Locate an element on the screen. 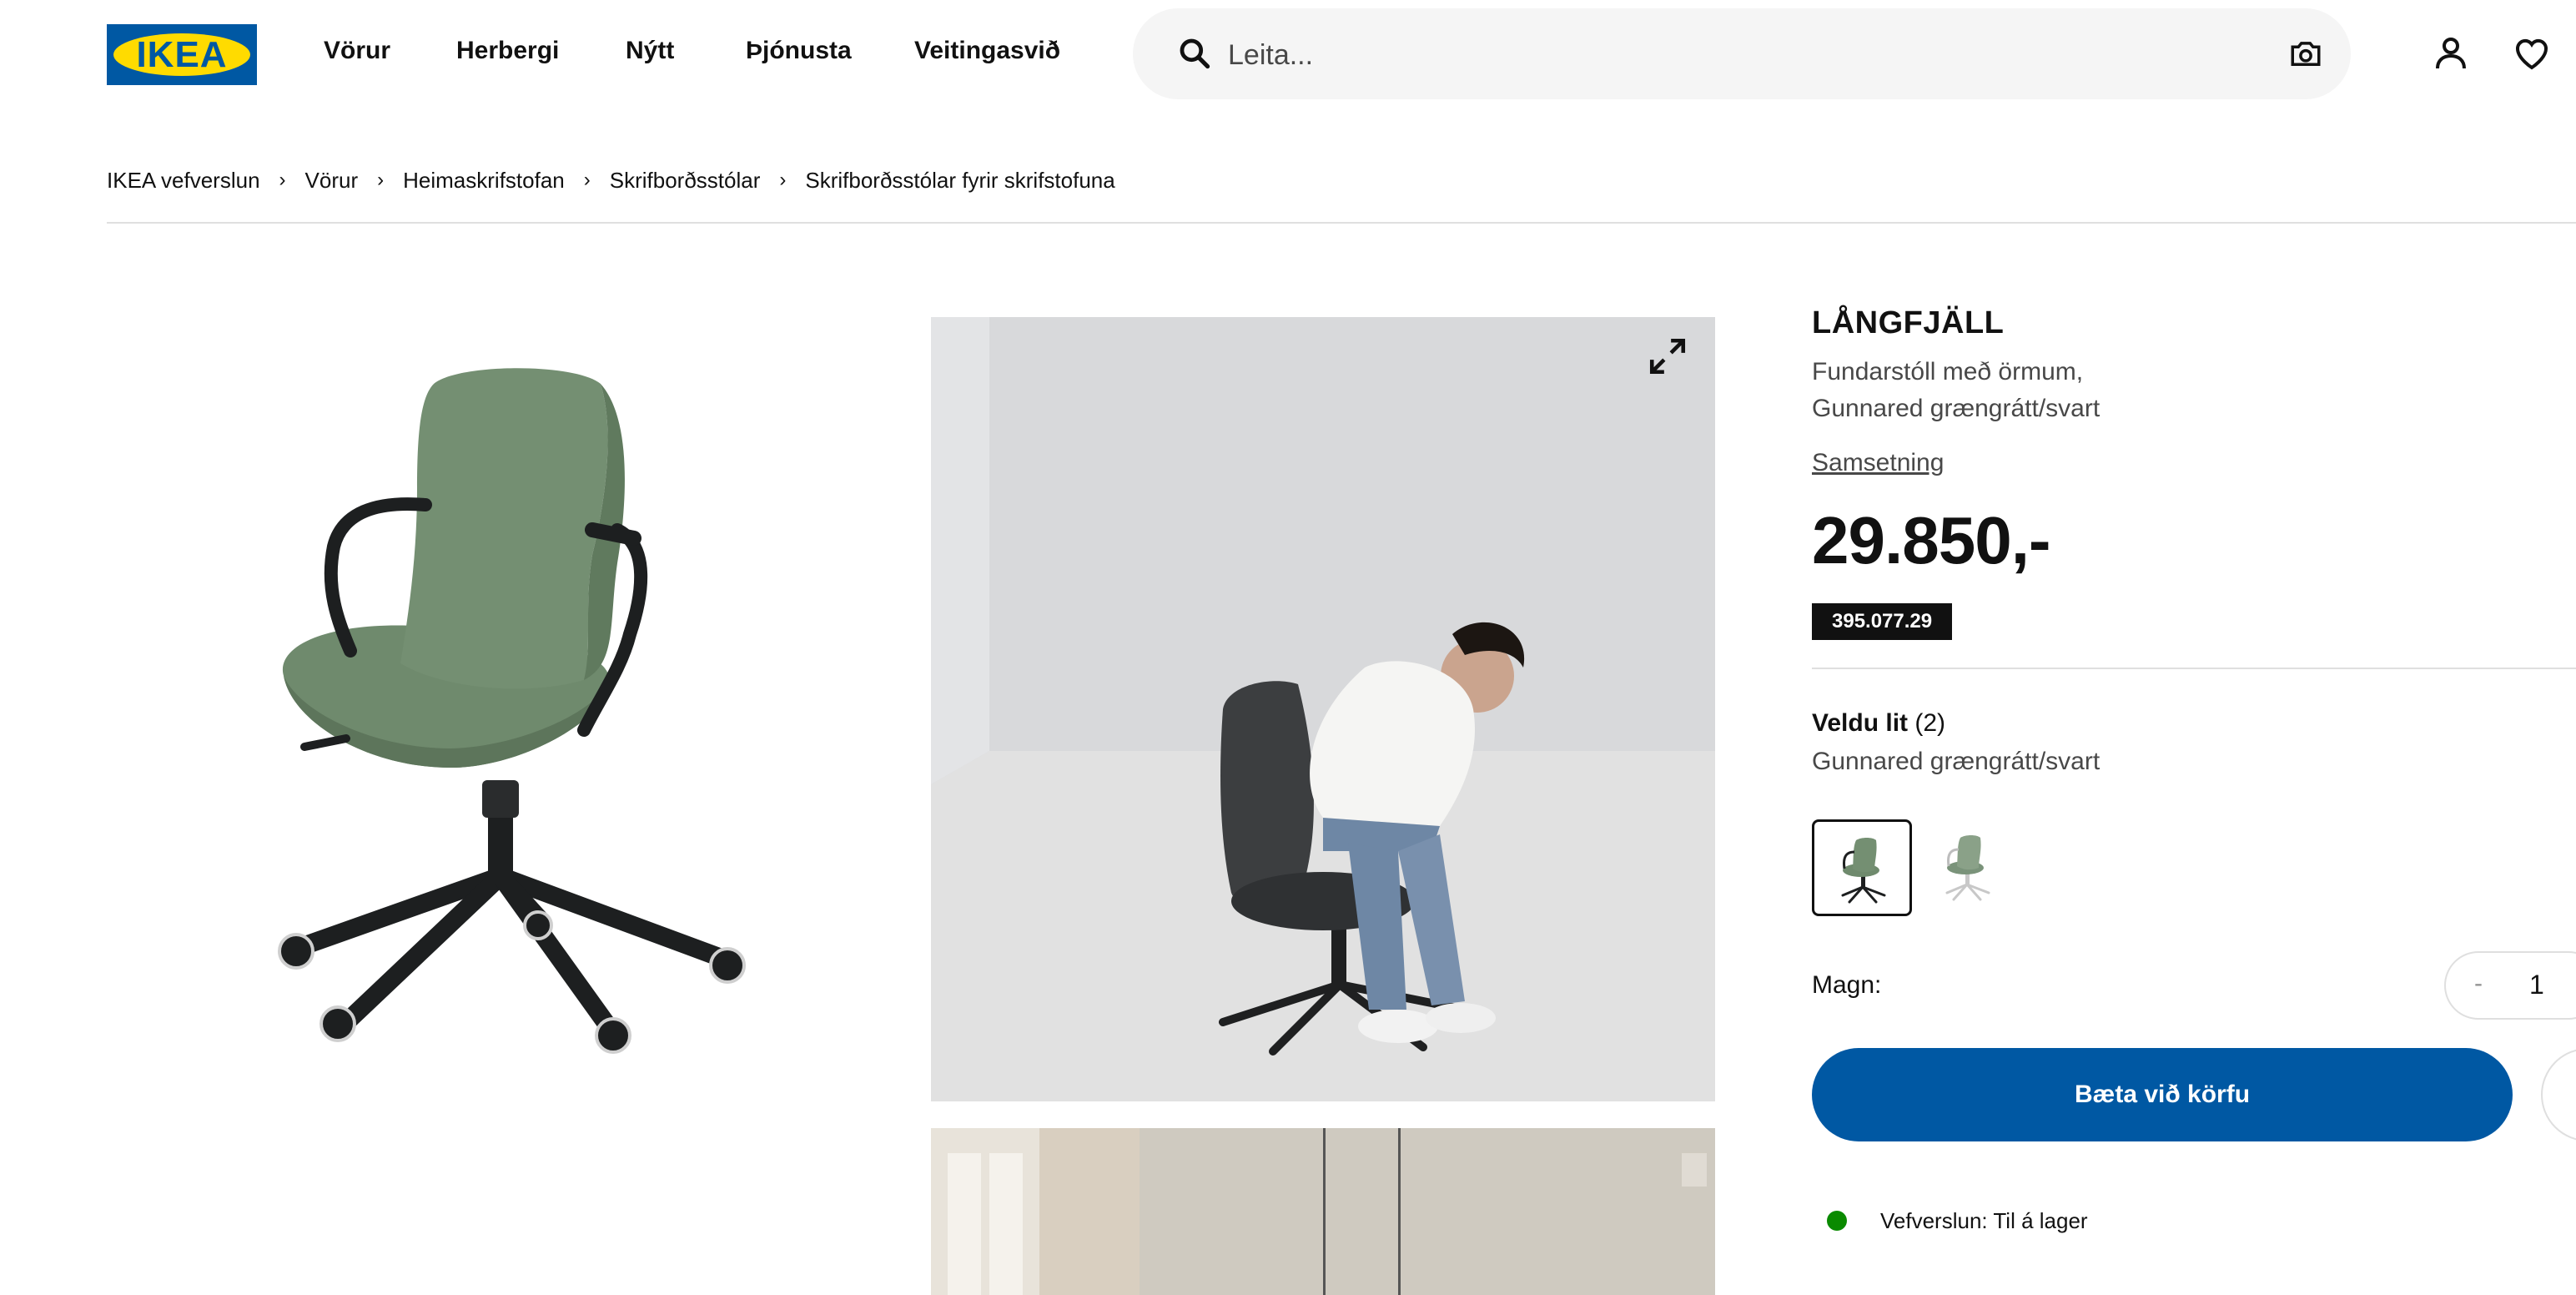 Image resolution: width=2576 pixels, height=1295 pixels. search-icon is located at coordinates (1194, 56).